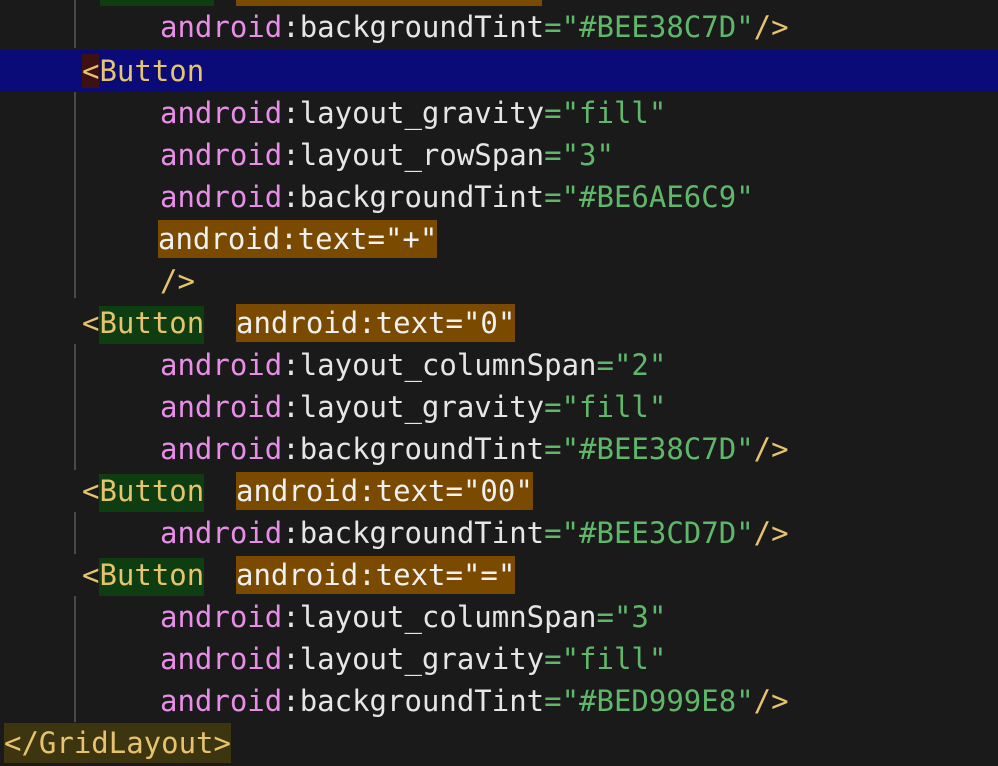 This screenshot has width=998, height=766. I want to click on code-line: <Button android:text="0", so click(499, 323).